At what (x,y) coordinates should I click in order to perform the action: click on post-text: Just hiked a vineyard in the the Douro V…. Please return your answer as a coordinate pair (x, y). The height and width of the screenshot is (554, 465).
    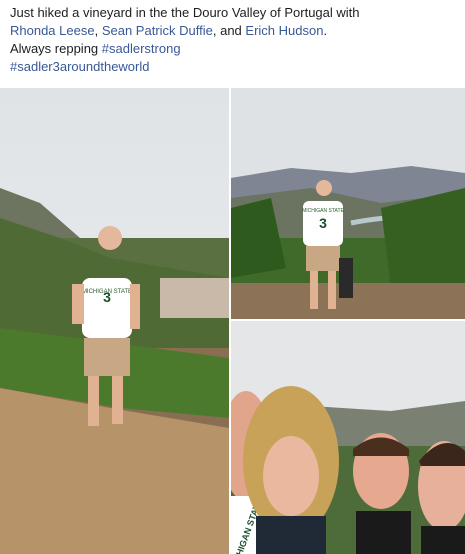
    Looking at the image, I should click on (235, 40).